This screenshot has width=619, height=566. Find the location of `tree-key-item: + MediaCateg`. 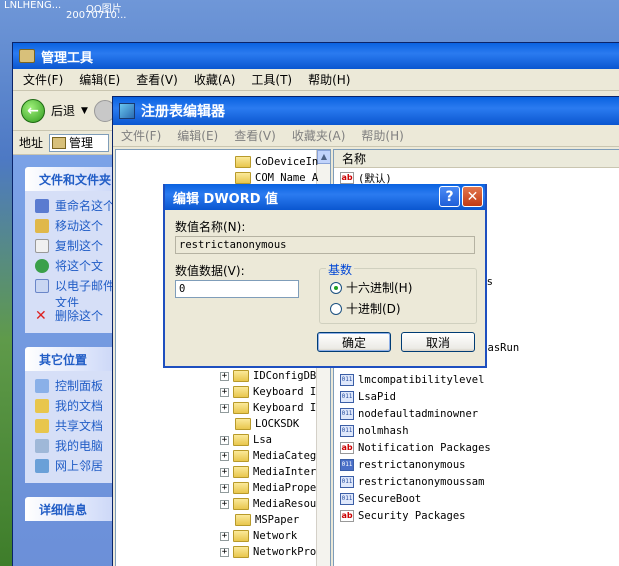

tree-key-item: + MediaCateg is located at coordinates (268, 456).